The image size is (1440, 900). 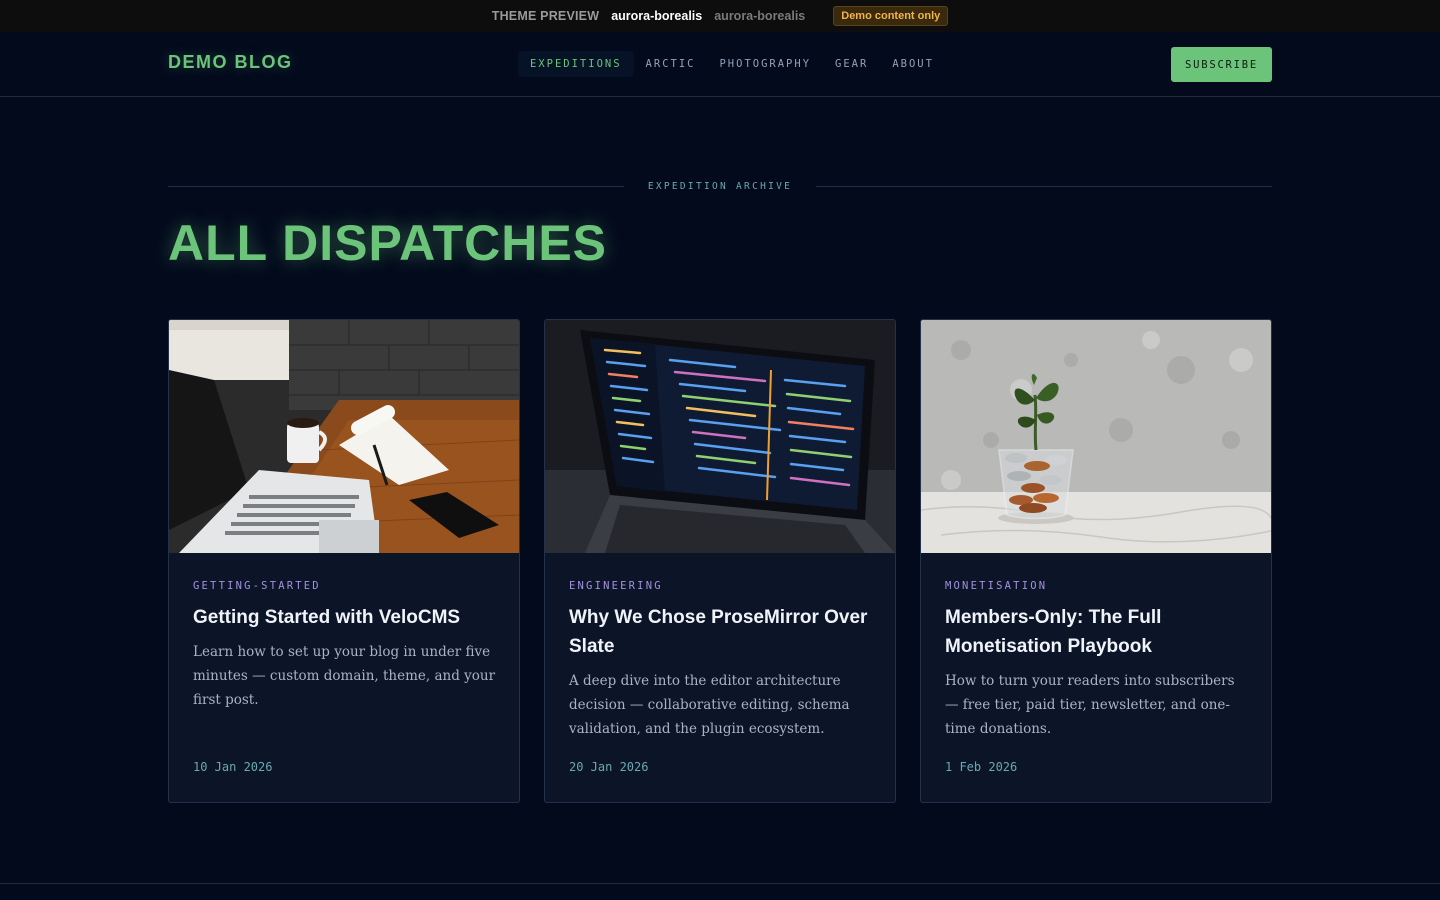 What do you see at coordinates (759, 16) in the screenshot?
I see `theme-option: aurora-borealis` at bounding box center [759, 16].